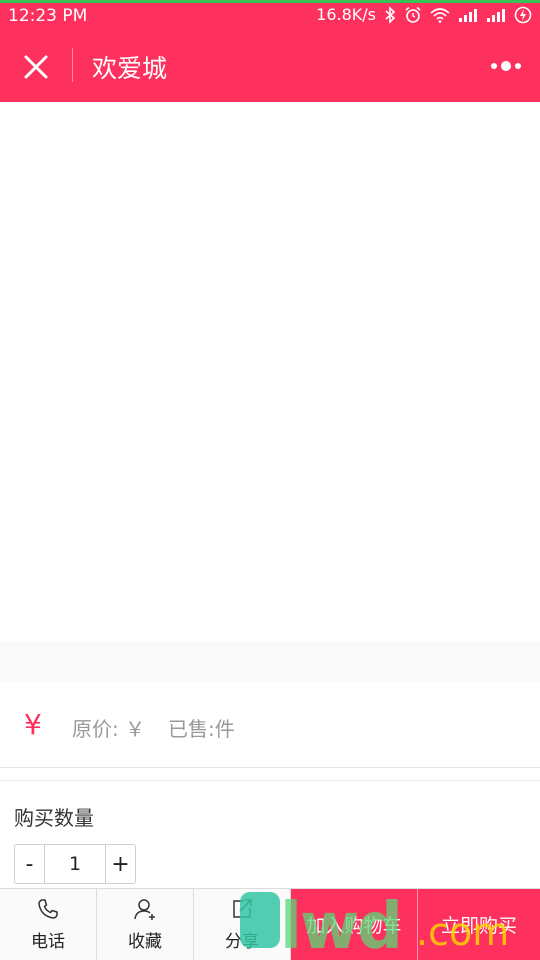 The height and width of the screenshot is (960, 540). Describe the element at coordinates (270, 16) in the screenshot. I see `status-bar: 12:23 PM 16.8K/s` at that location.